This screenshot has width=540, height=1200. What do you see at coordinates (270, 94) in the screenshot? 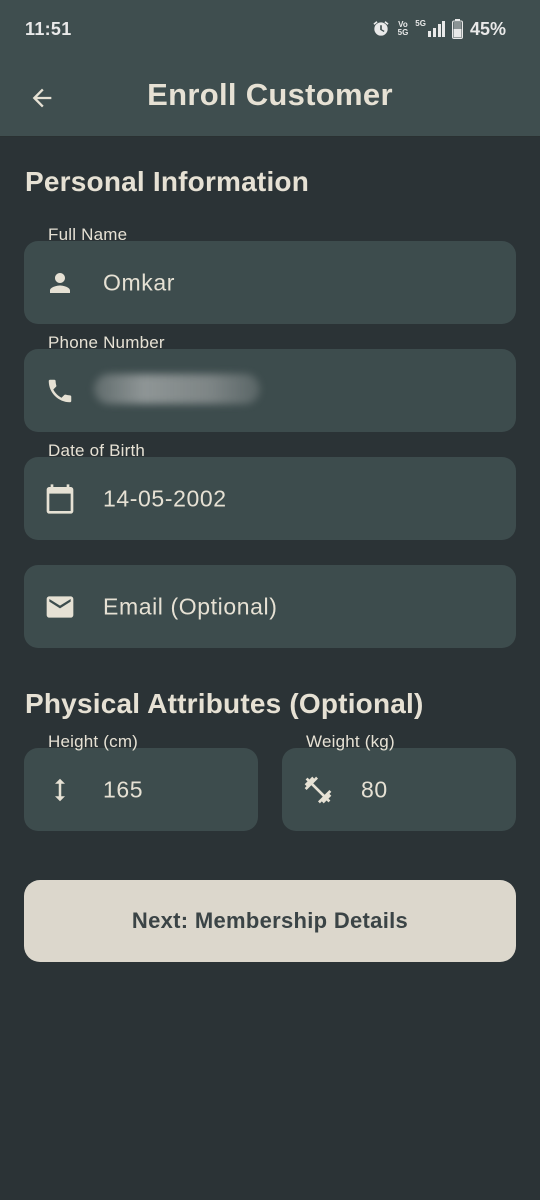
I see `page-title: Enroll Customer` at bounding box center [270, 94].